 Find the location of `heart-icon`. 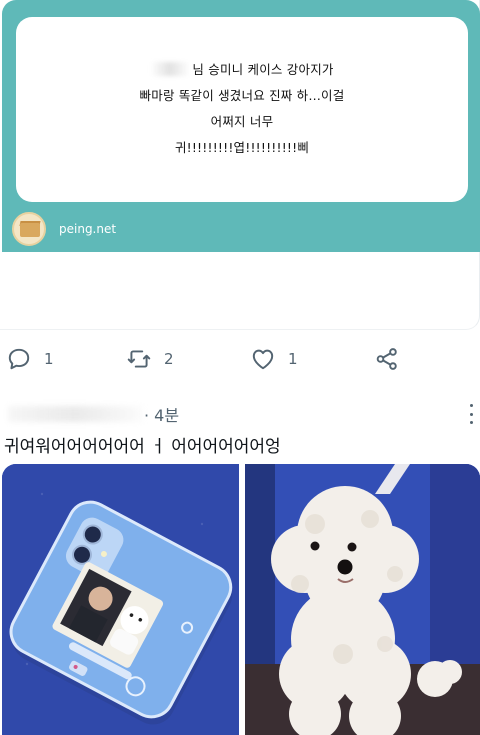

heart-icon is located at coordinates (263, 359).